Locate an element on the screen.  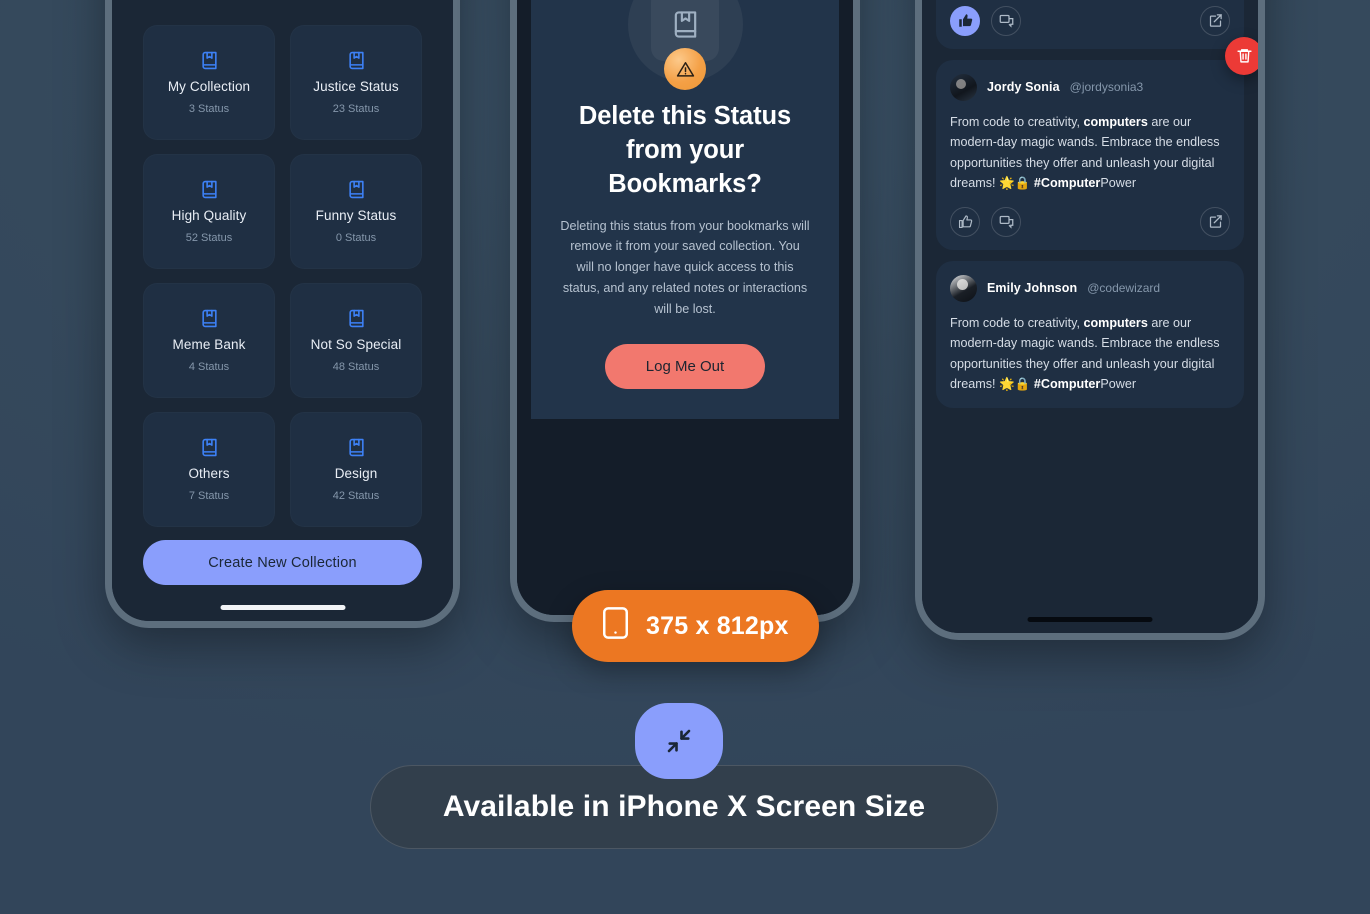
collection-card: Design 42 Status is located at coordinates (356, 469).